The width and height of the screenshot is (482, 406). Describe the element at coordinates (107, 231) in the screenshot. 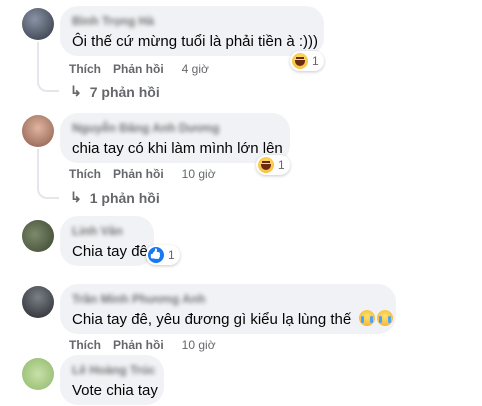

I see `comment-author: Linh Văn` at that location.